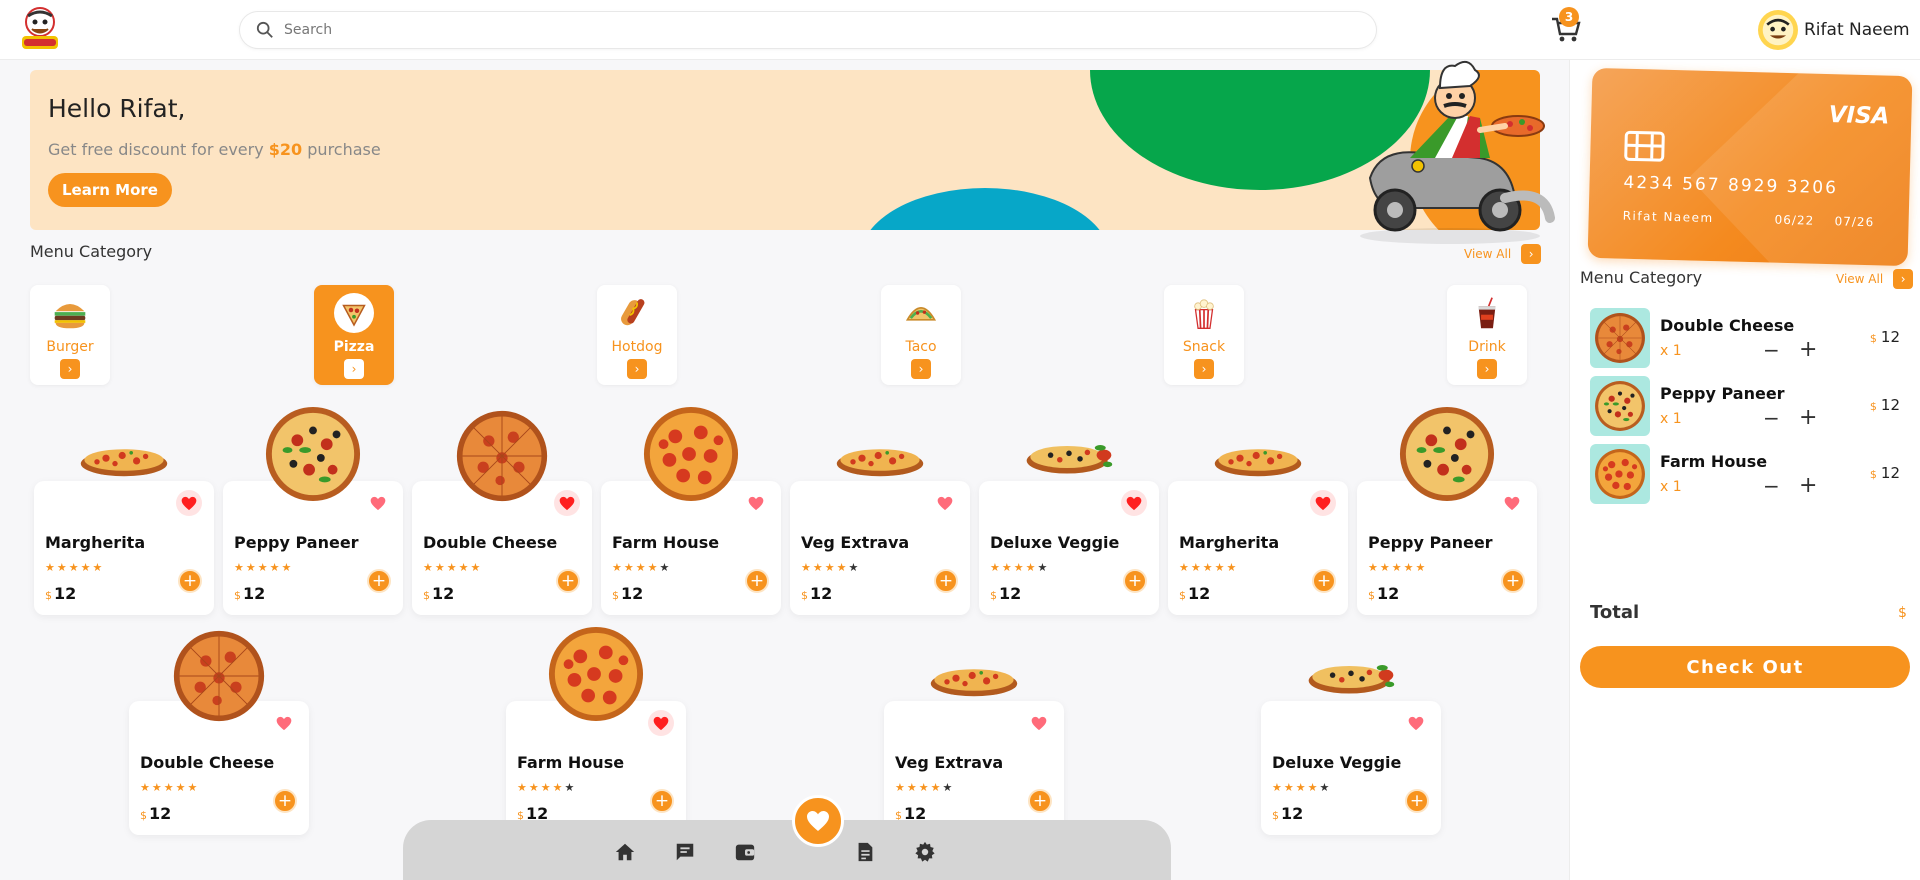 This screenshot has width=1920, height=880. Describe the element at coordinates (637, 335) in the screenshot. I see `category-hotdog: Hotdog ›` at that location.